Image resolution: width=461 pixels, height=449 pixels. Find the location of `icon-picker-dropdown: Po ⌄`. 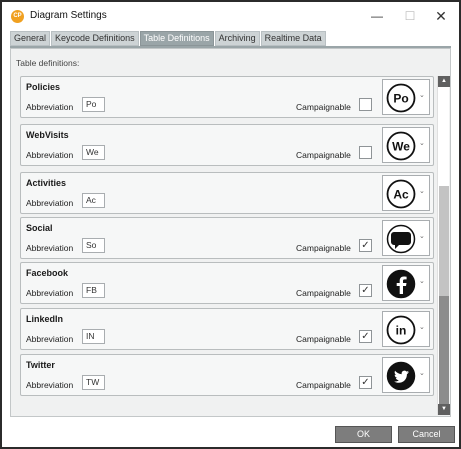

icon-picker-dropdown: Po ⌄ is located at coordinates (406, 97).